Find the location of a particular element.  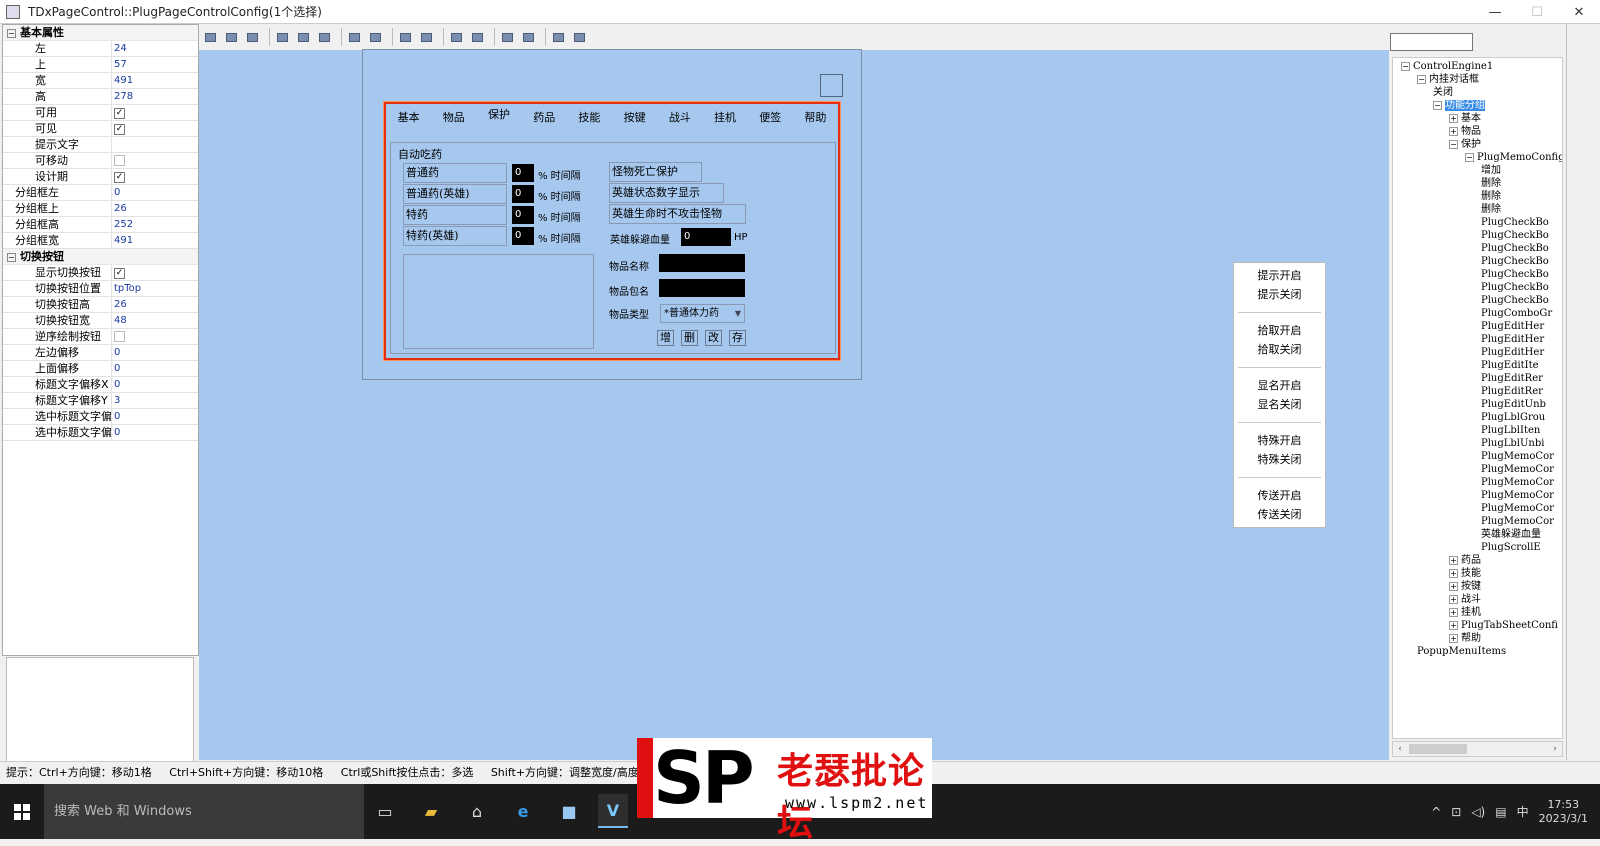

property-row: 分组框高 252 is located at coordinates (100, 225).